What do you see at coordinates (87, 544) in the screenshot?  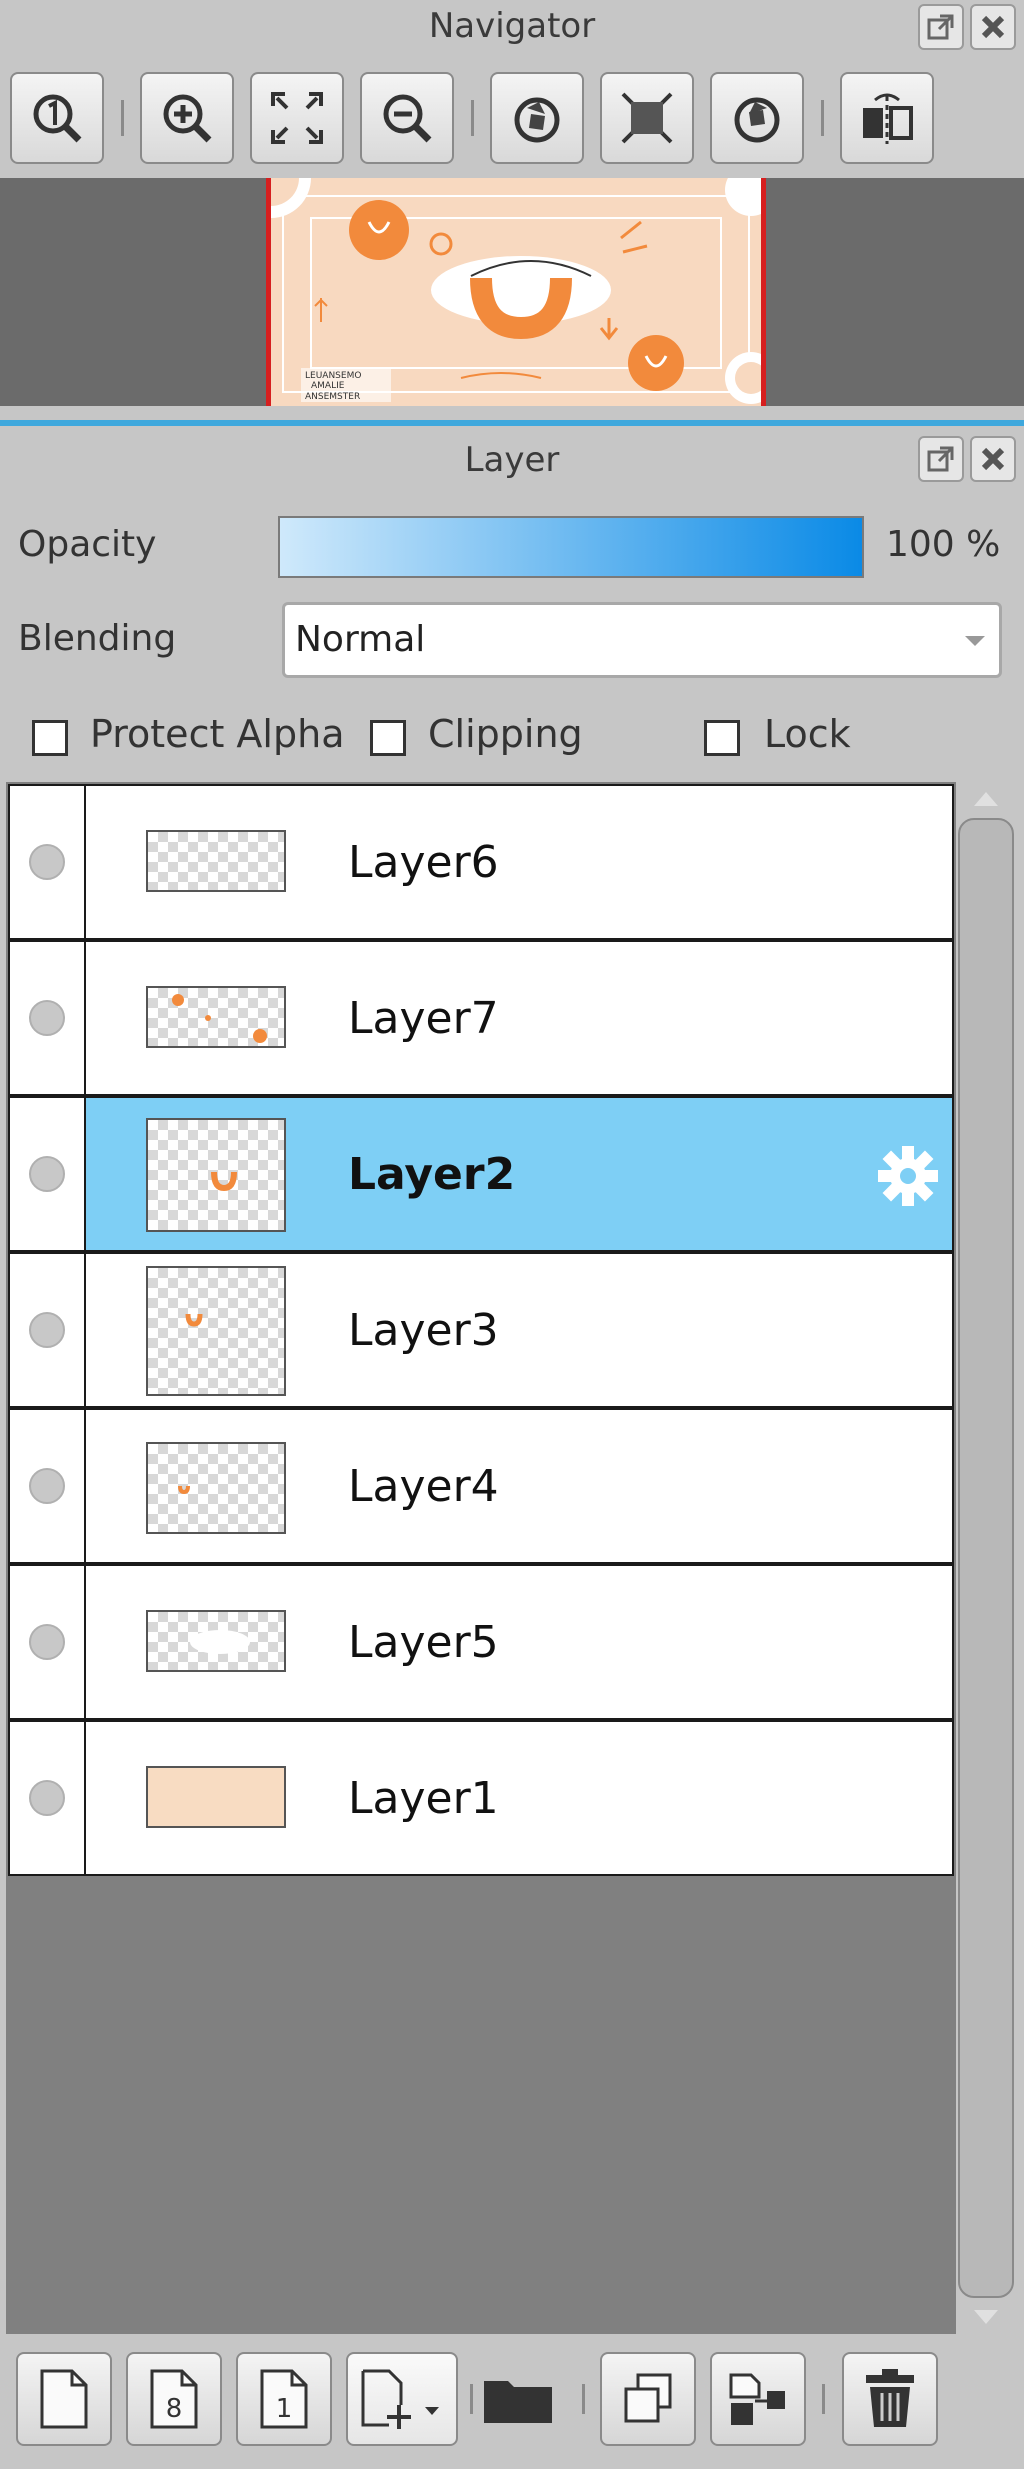 I see `opacity-label: Opacity` at bounding box center [87, 544].